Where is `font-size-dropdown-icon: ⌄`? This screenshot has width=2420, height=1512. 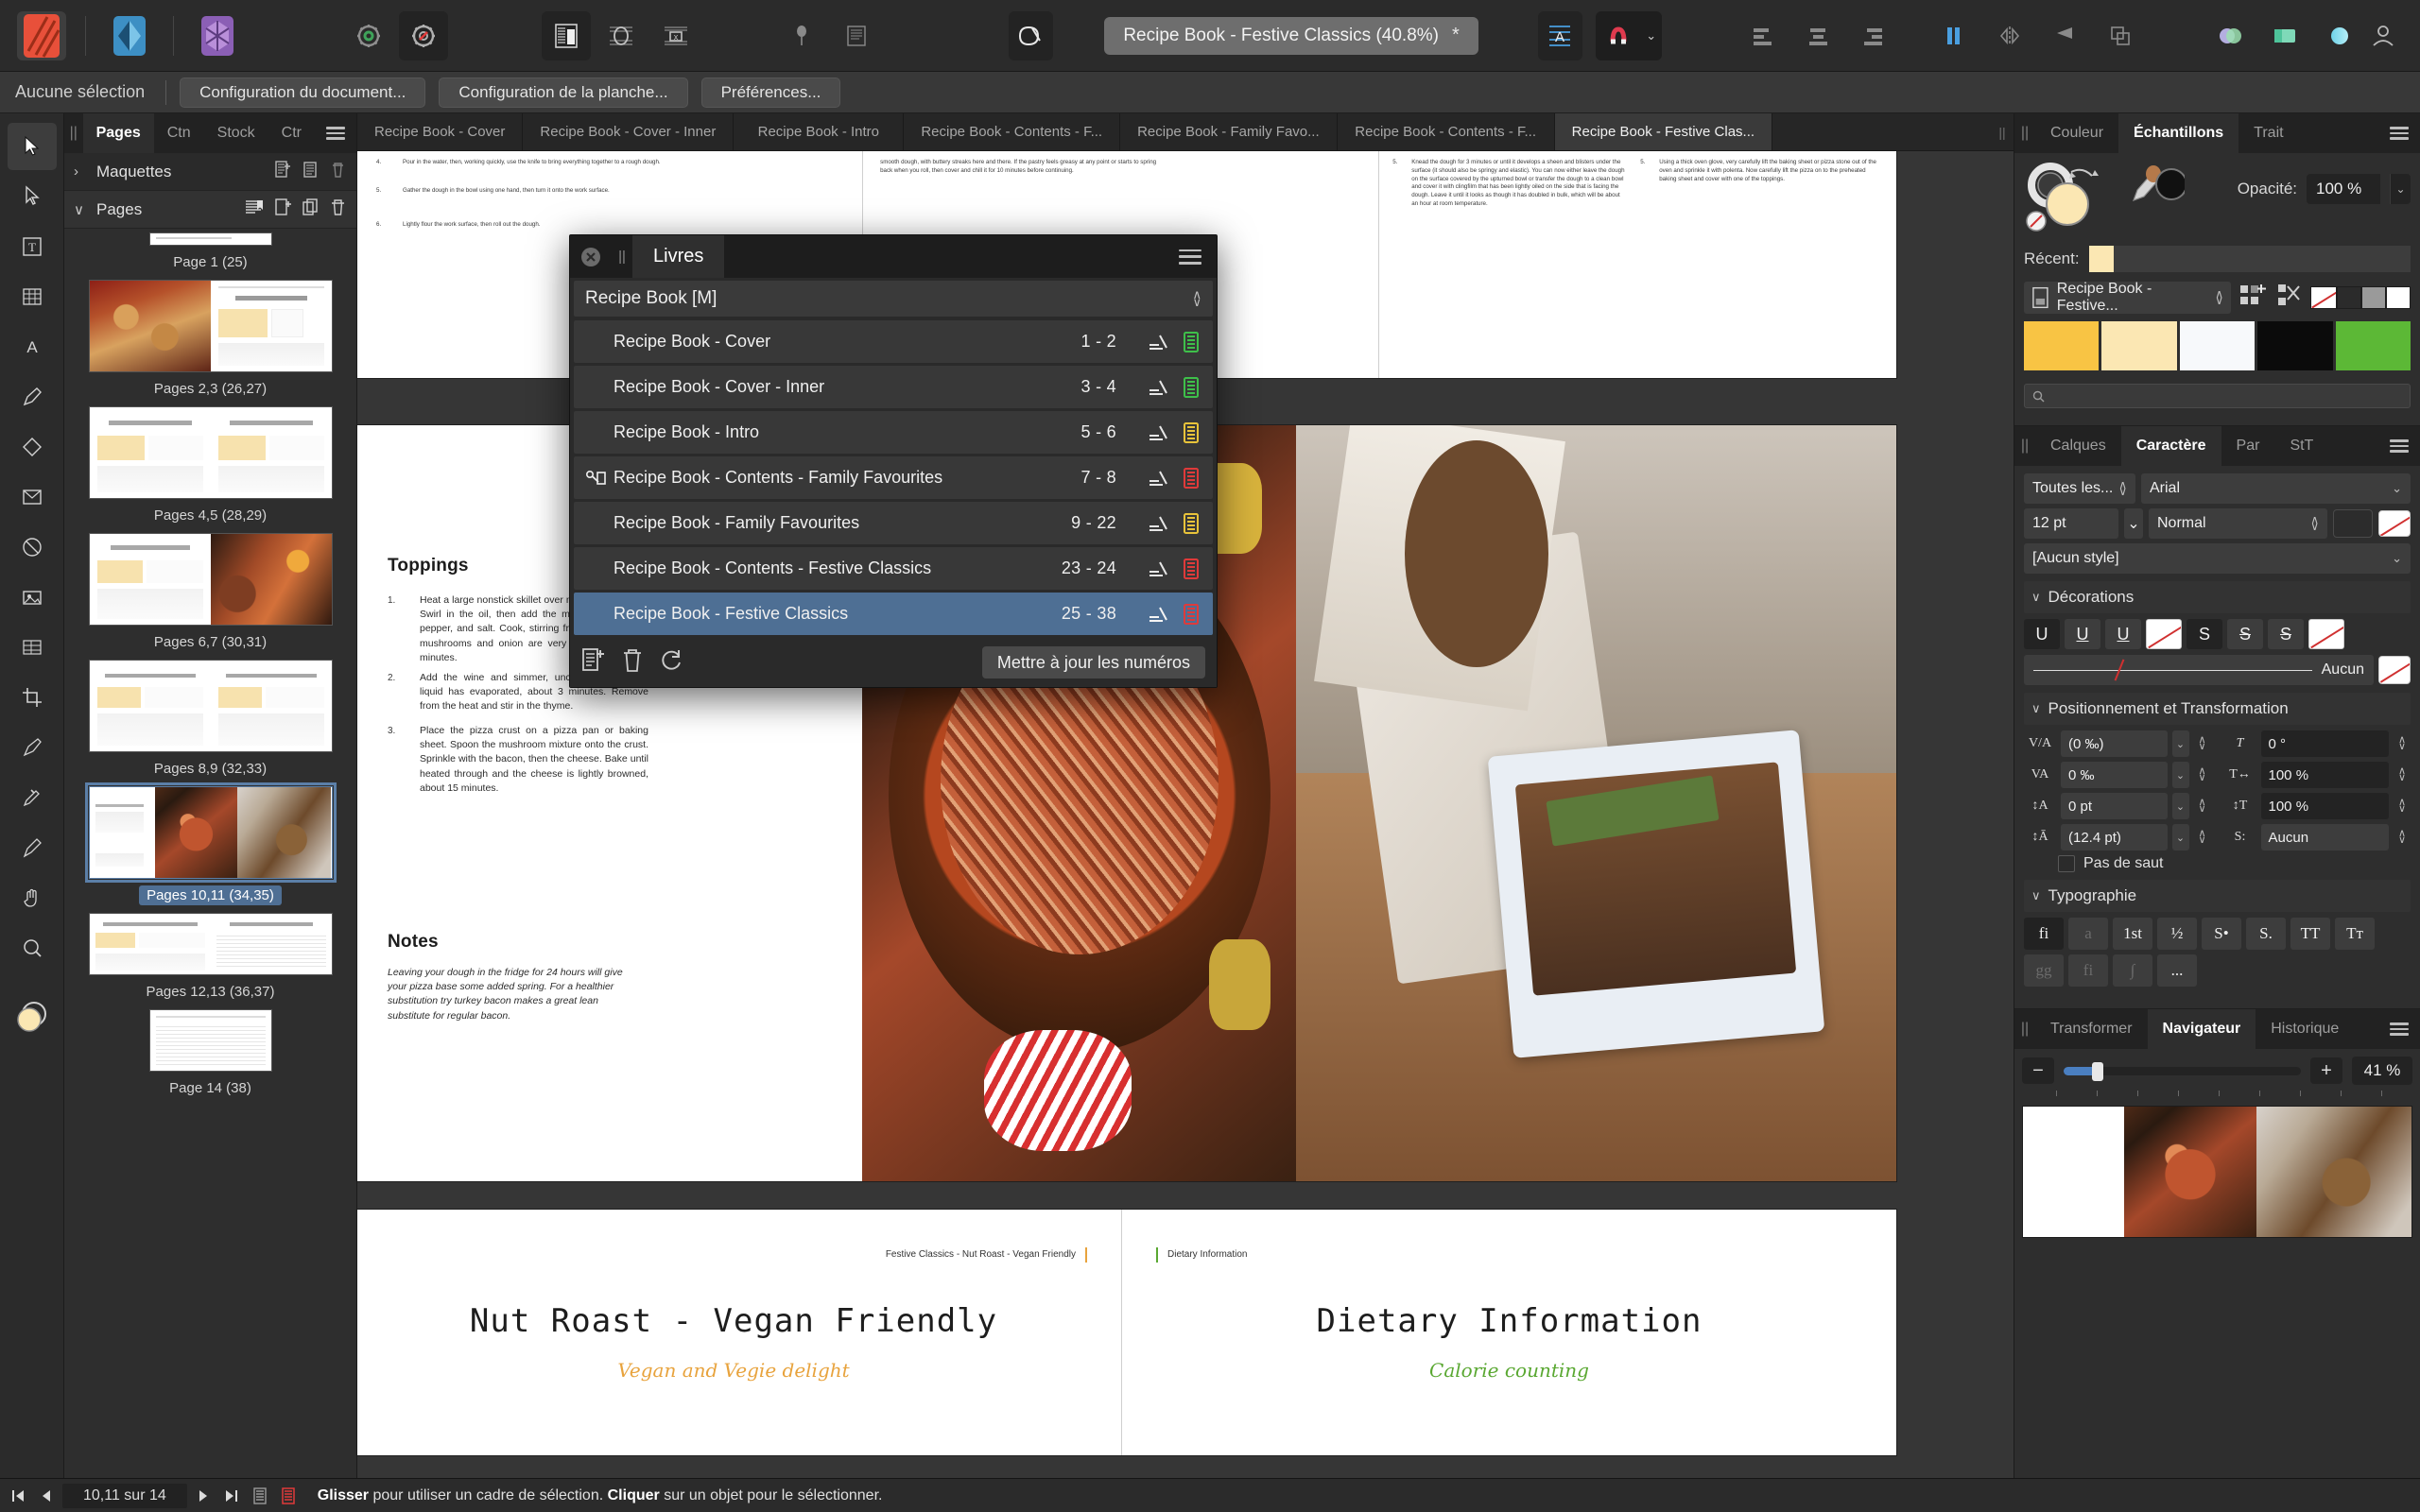 font-size-dropdown-icon: ⌄ is located at coordinates (2133, 523).